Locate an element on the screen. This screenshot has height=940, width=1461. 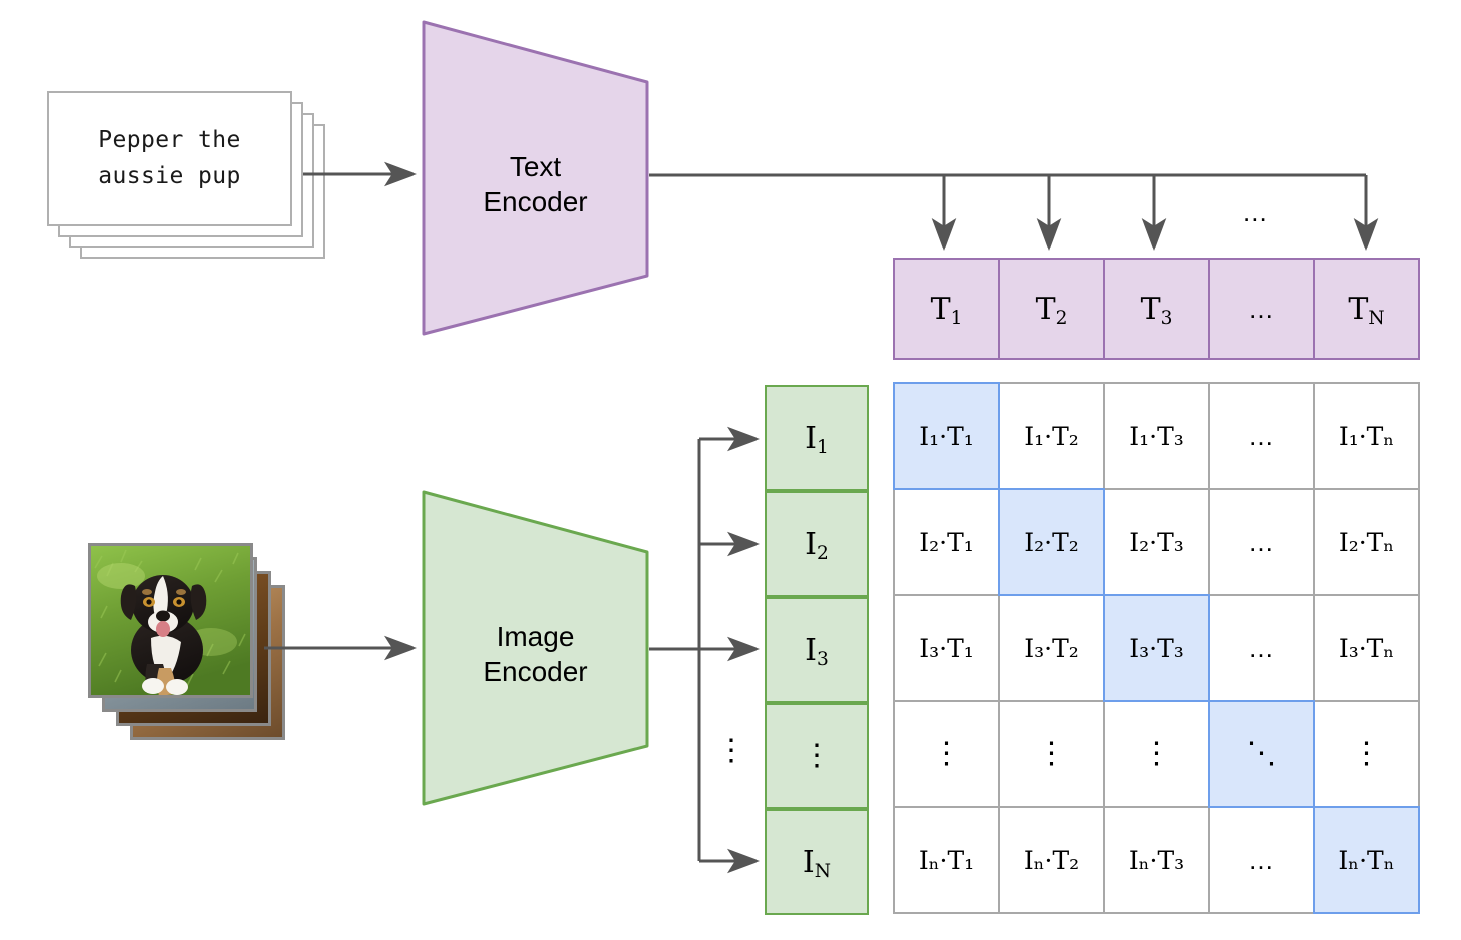
text-embedding-cell-T1: T1 is located at coordinates (946, 309).